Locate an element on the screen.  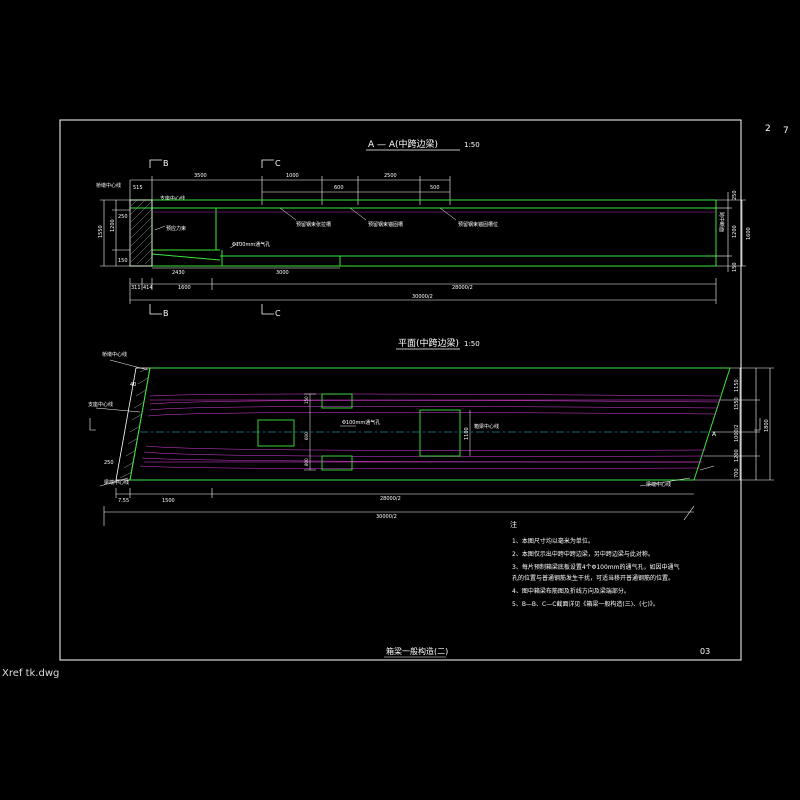
aa-vent-label: Φ100mm通气孔 is located at coordinates (251, 244).